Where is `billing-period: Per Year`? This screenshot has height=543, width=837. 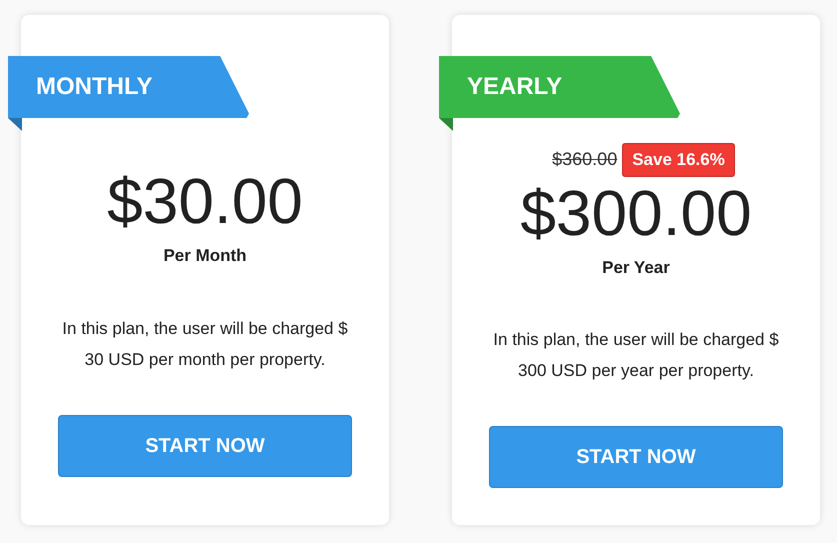 billing-period: Per Year is located at coordinates (636, 267).